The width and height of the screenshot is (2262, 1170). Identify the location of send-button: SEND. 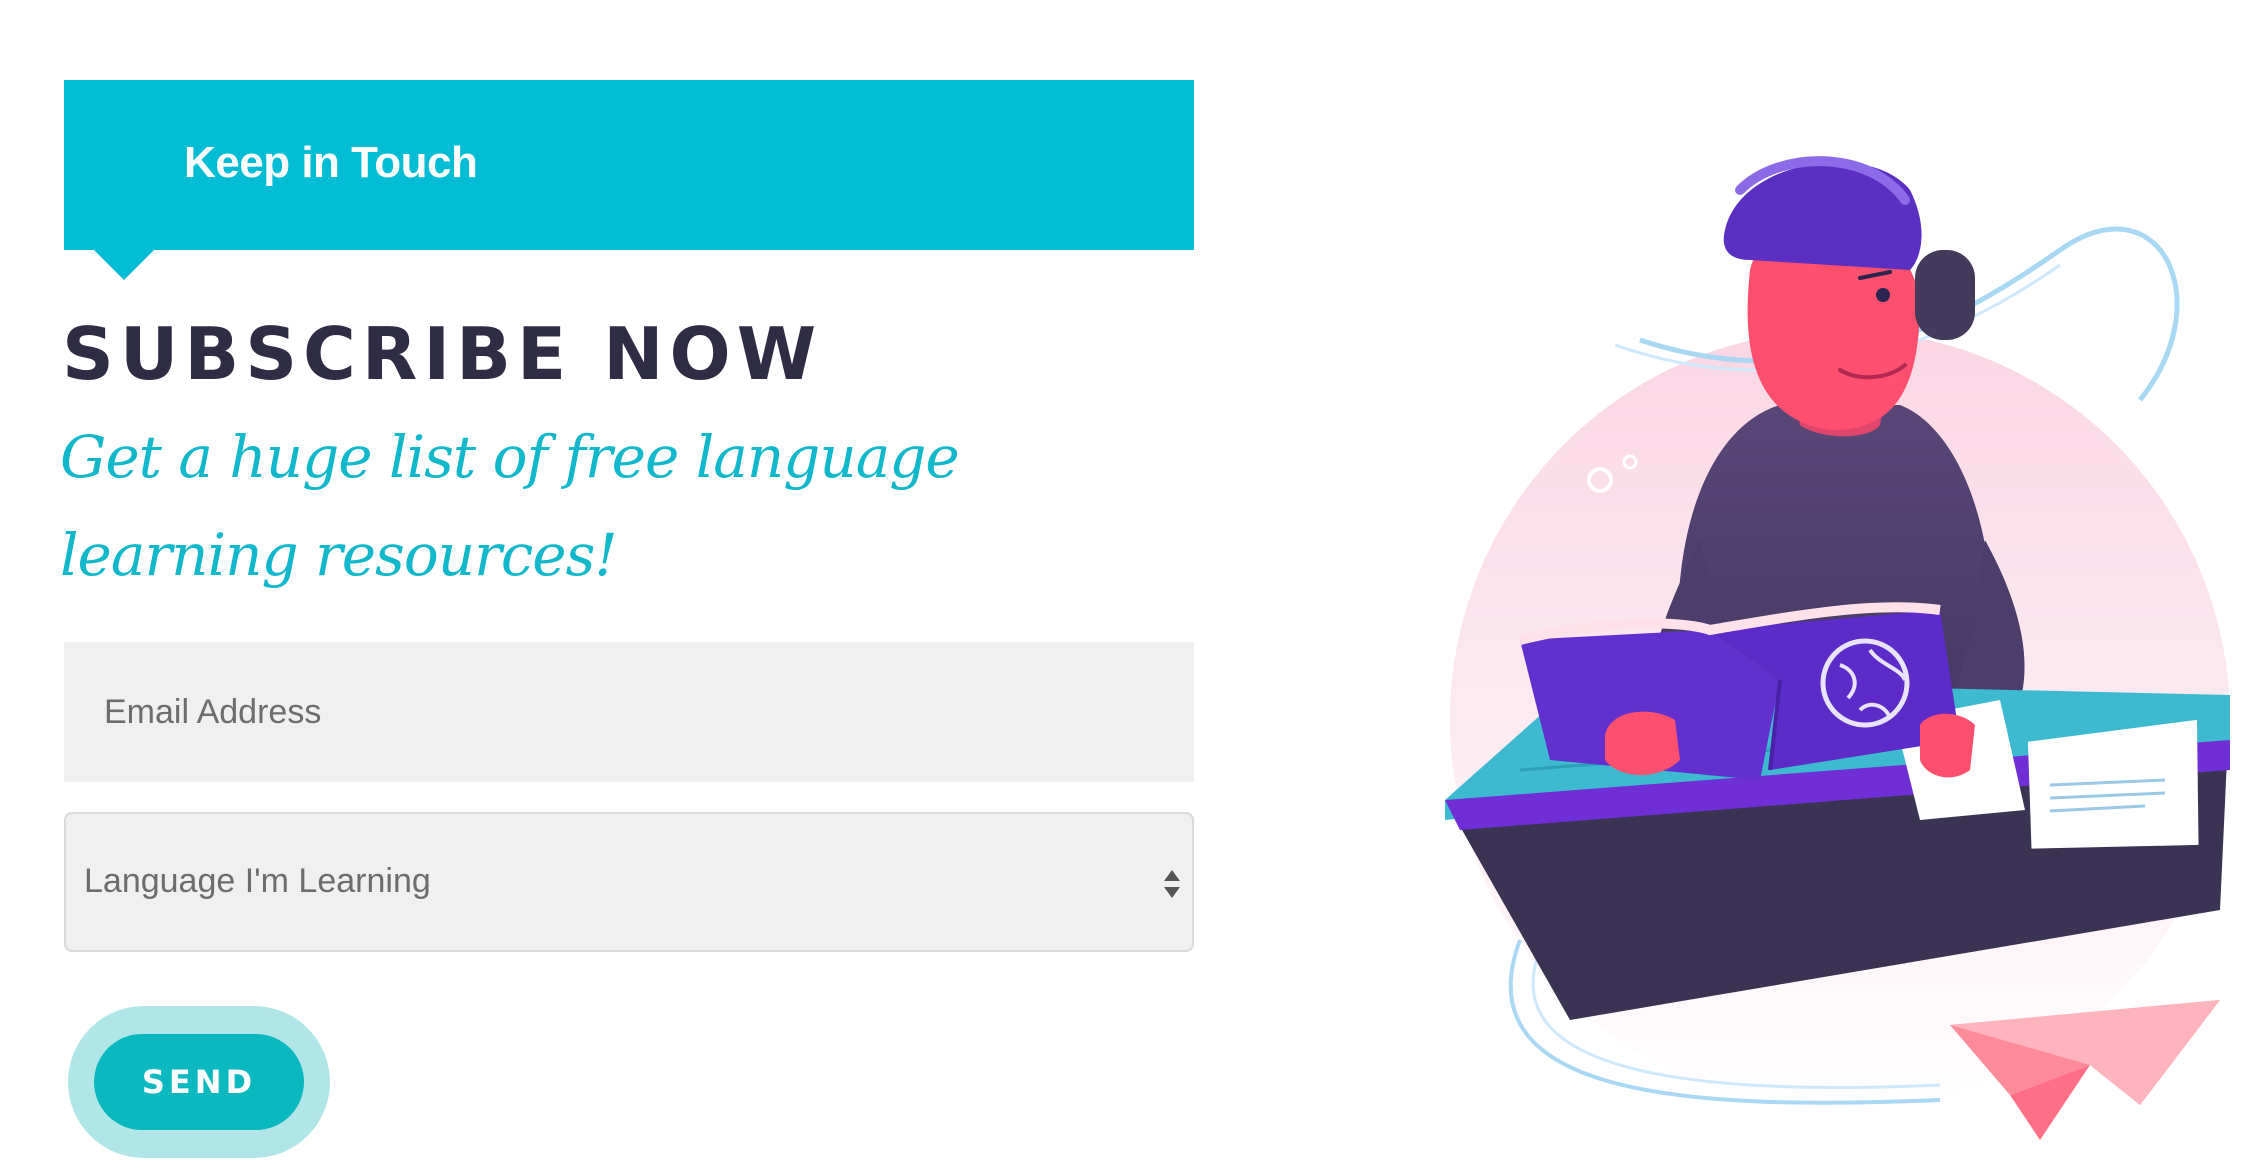
(199, 1082).